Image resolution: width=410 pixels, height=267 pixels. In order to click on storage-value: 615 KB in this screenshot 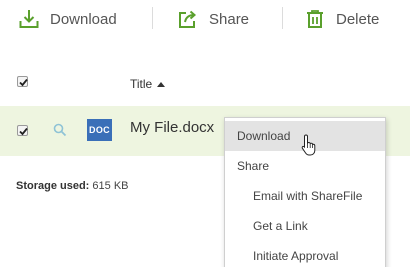, I will do `click(110, 186)`.